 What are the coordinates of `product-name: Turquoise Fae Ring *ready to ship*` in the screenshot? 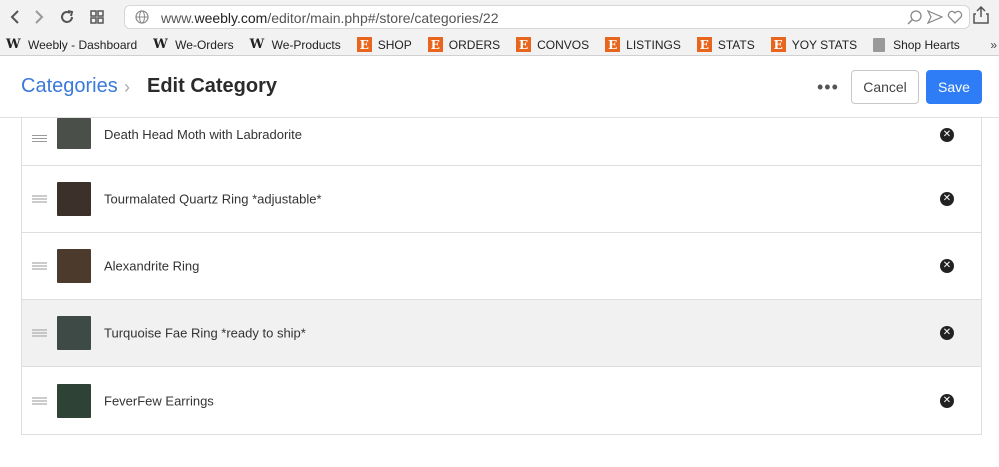 It's located at (205, 333).